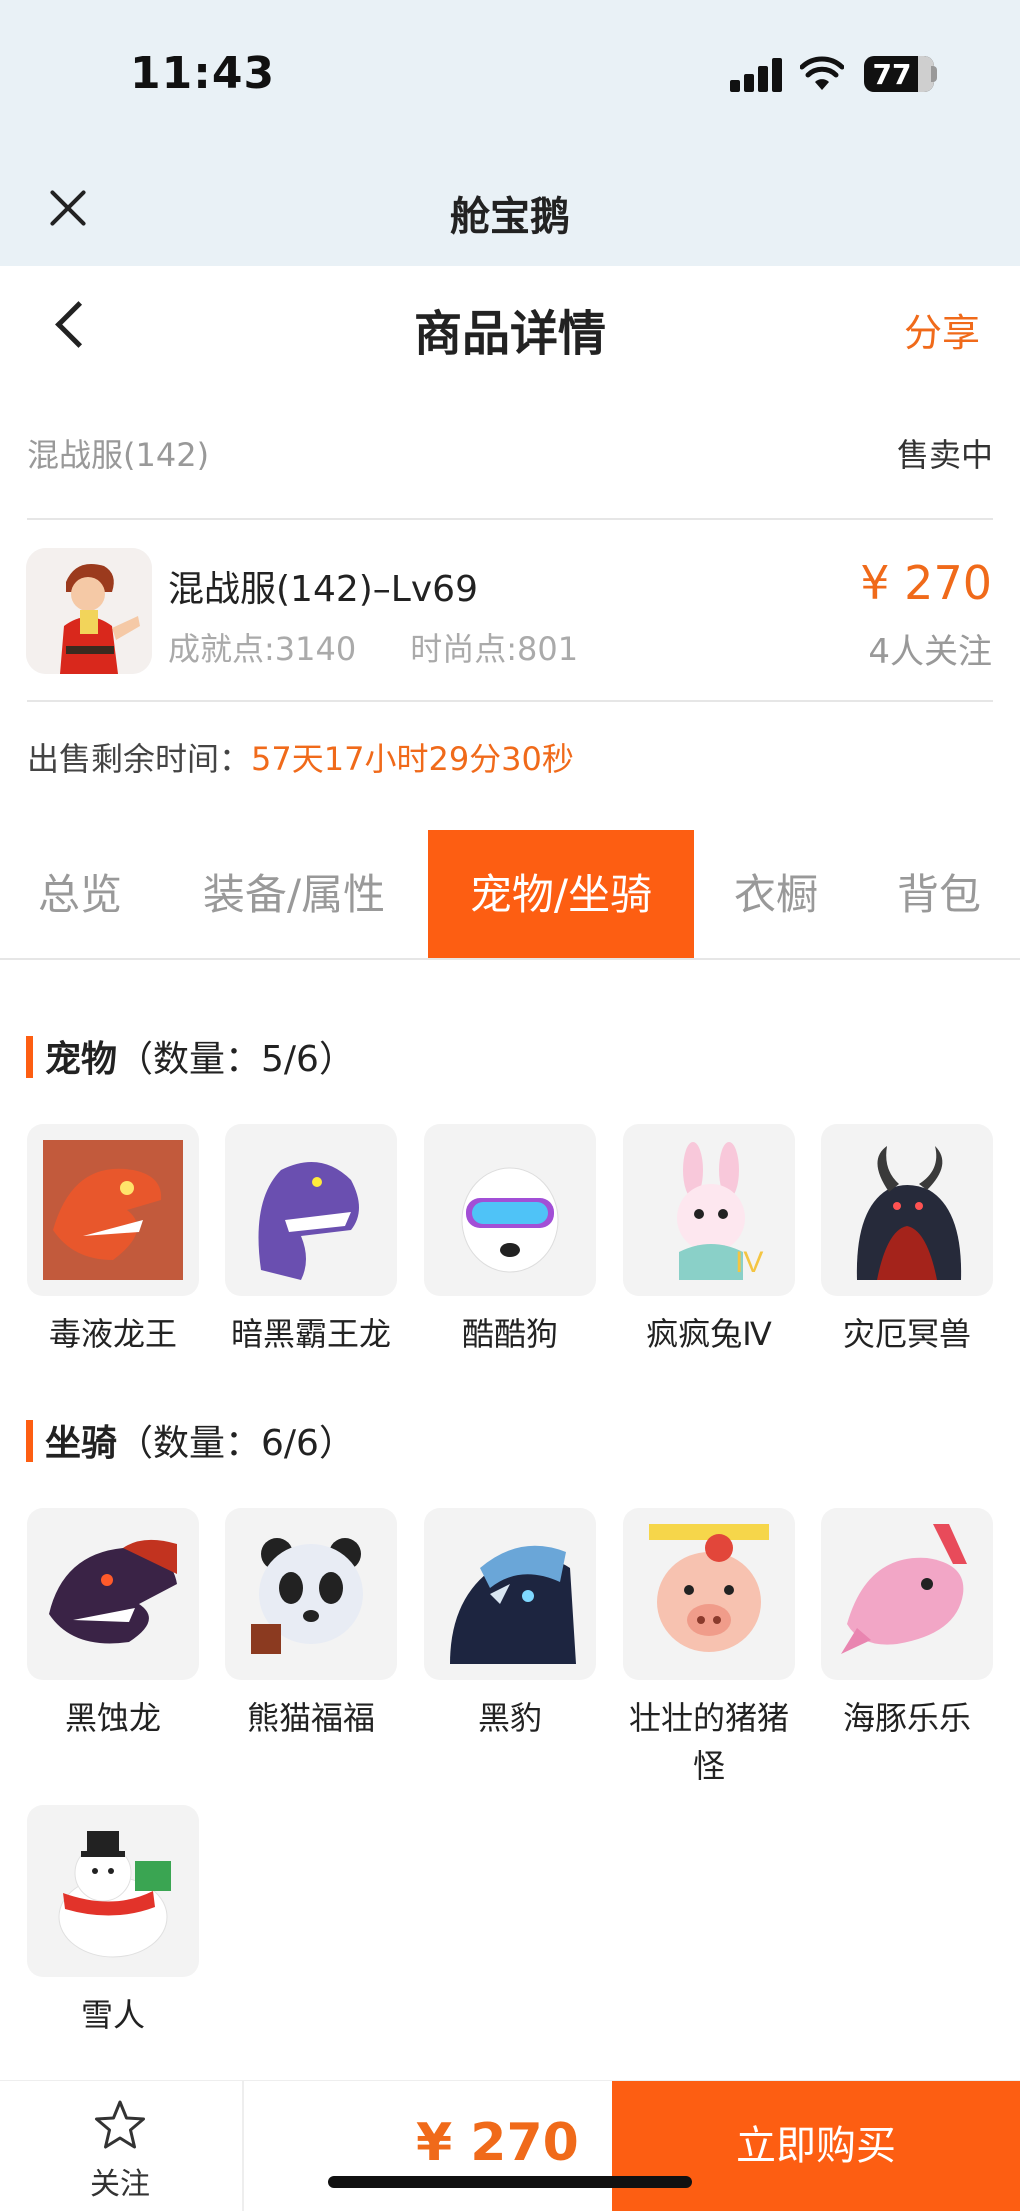 Image resolution: width=1020 pixels, height=2211 pixels. I want to click on status-time: 11:43, so click(203, 73).